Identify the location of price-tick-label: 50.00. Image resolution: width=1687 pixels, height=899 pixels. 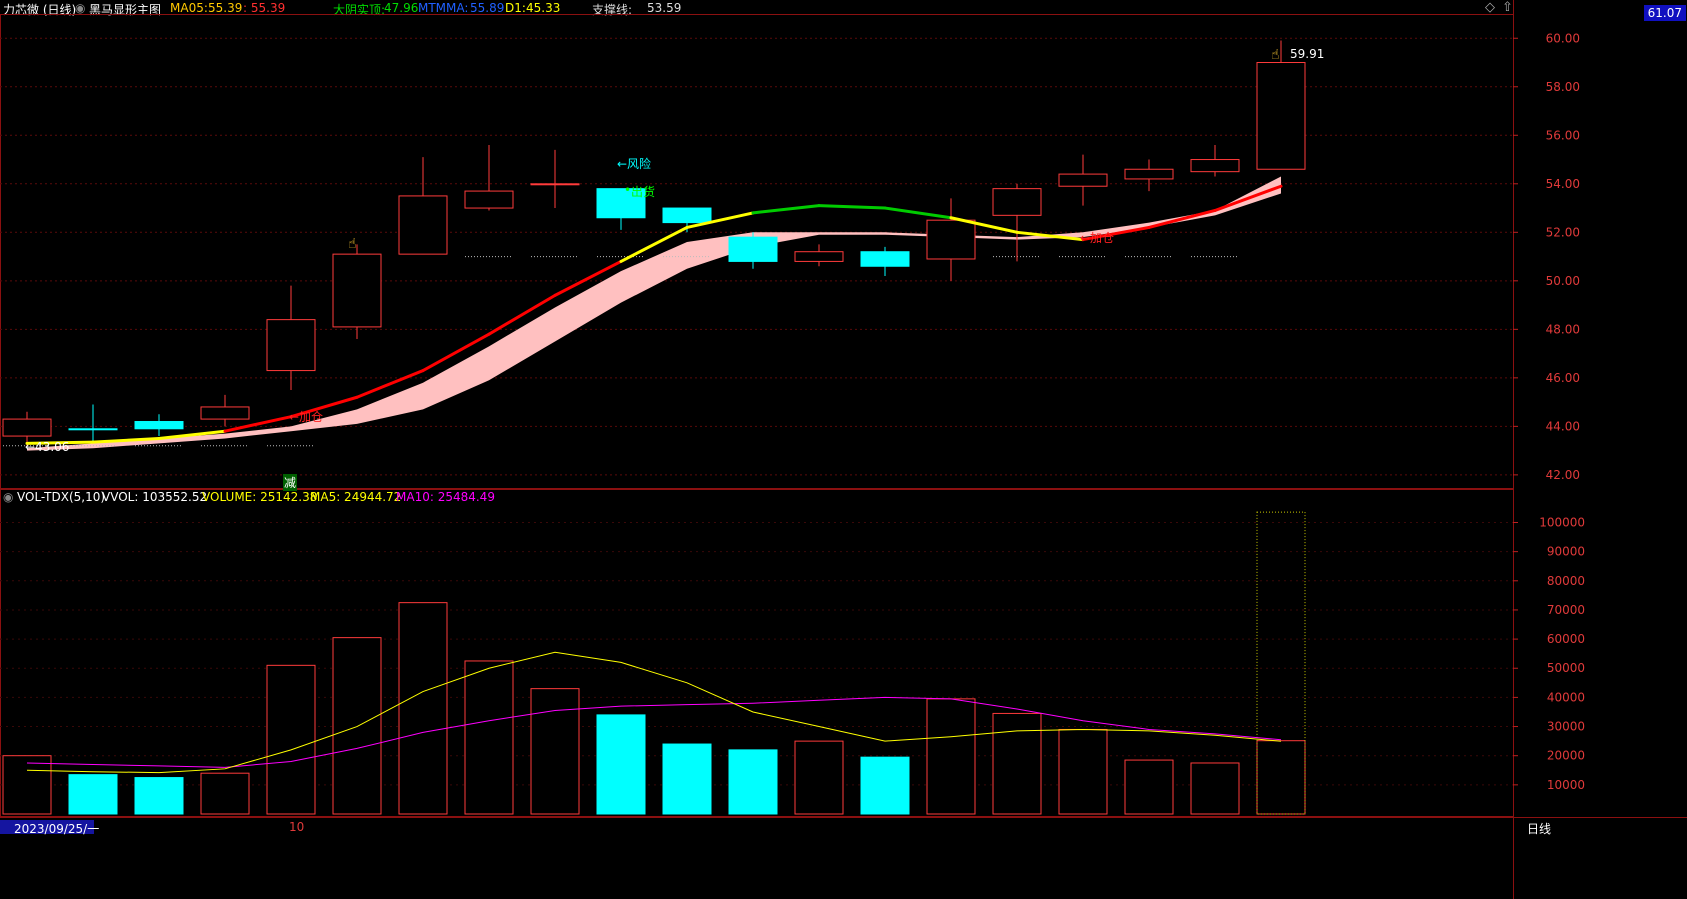
(1563, 281).